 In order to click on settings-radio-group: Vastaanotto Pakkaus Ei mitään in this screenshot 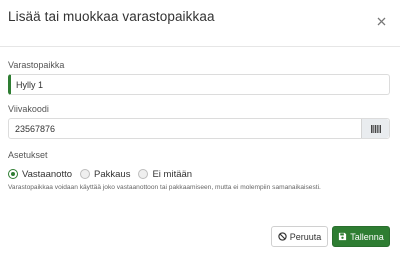, I will do `click(104, 174)`.